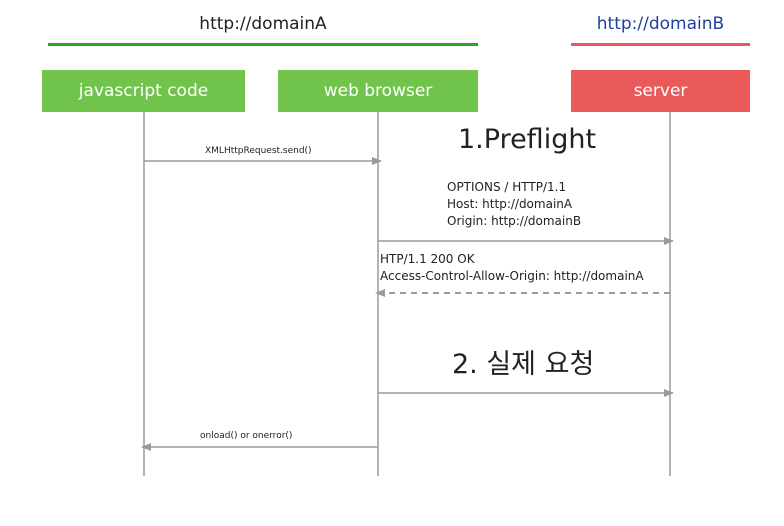 This screenshot has height=526, width=784. Describe the element at coordinates (514, 221) in the screenshot. I see `origin-header-line: Origin: http://domainB` at that location.